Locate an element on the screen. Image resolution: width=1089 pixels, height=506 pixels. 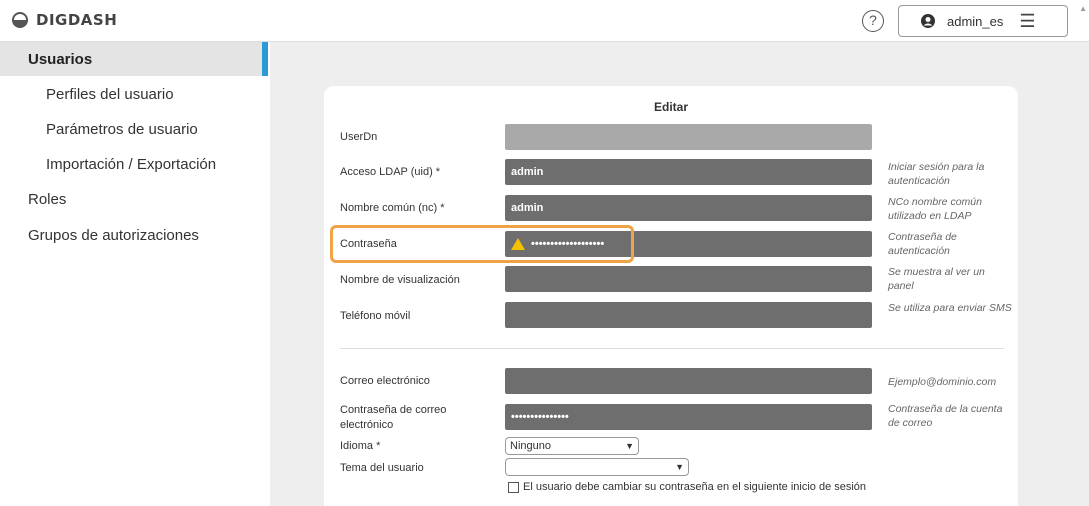
password-highlight-box is located at coordinates (482, 244).